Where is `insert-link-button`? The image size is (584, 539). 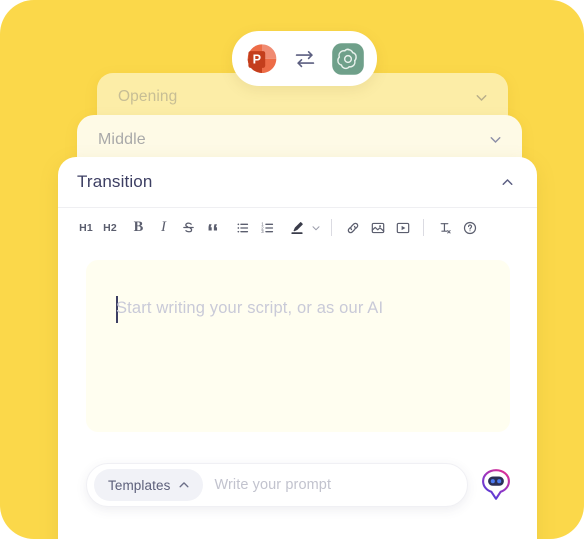
insert-link-button is located at coordinates (352, 227).